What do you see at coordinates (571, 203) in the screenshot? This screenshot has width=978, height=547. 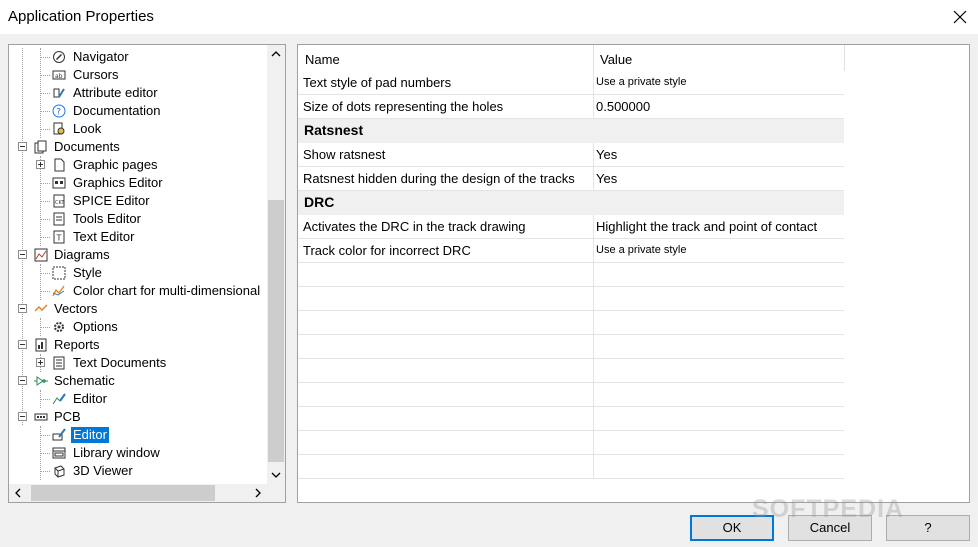 I see `property-group-header: DRC` at bounding box center [571, 203].